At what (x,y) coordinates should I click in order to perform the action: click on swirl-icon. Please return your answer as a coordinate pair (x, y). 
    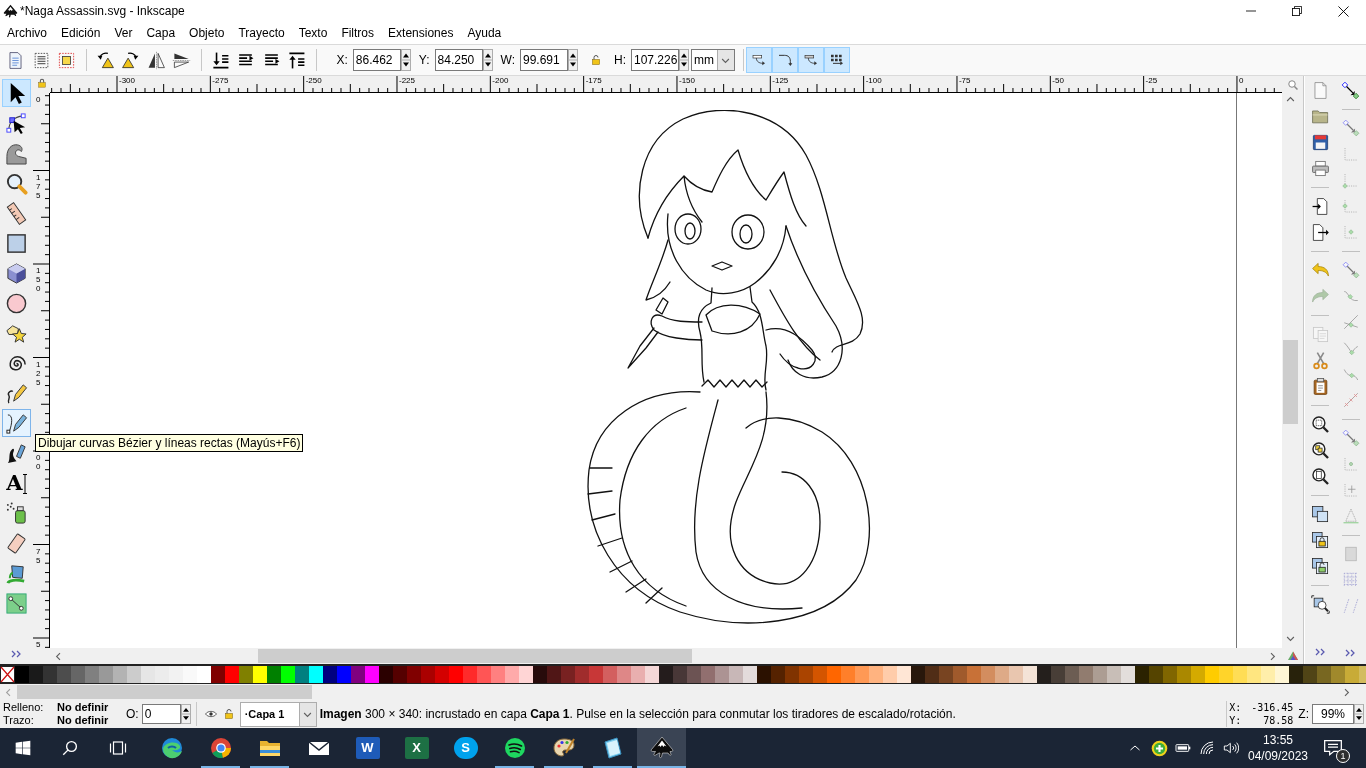
    Looking at the image, I should click on (171, 748).